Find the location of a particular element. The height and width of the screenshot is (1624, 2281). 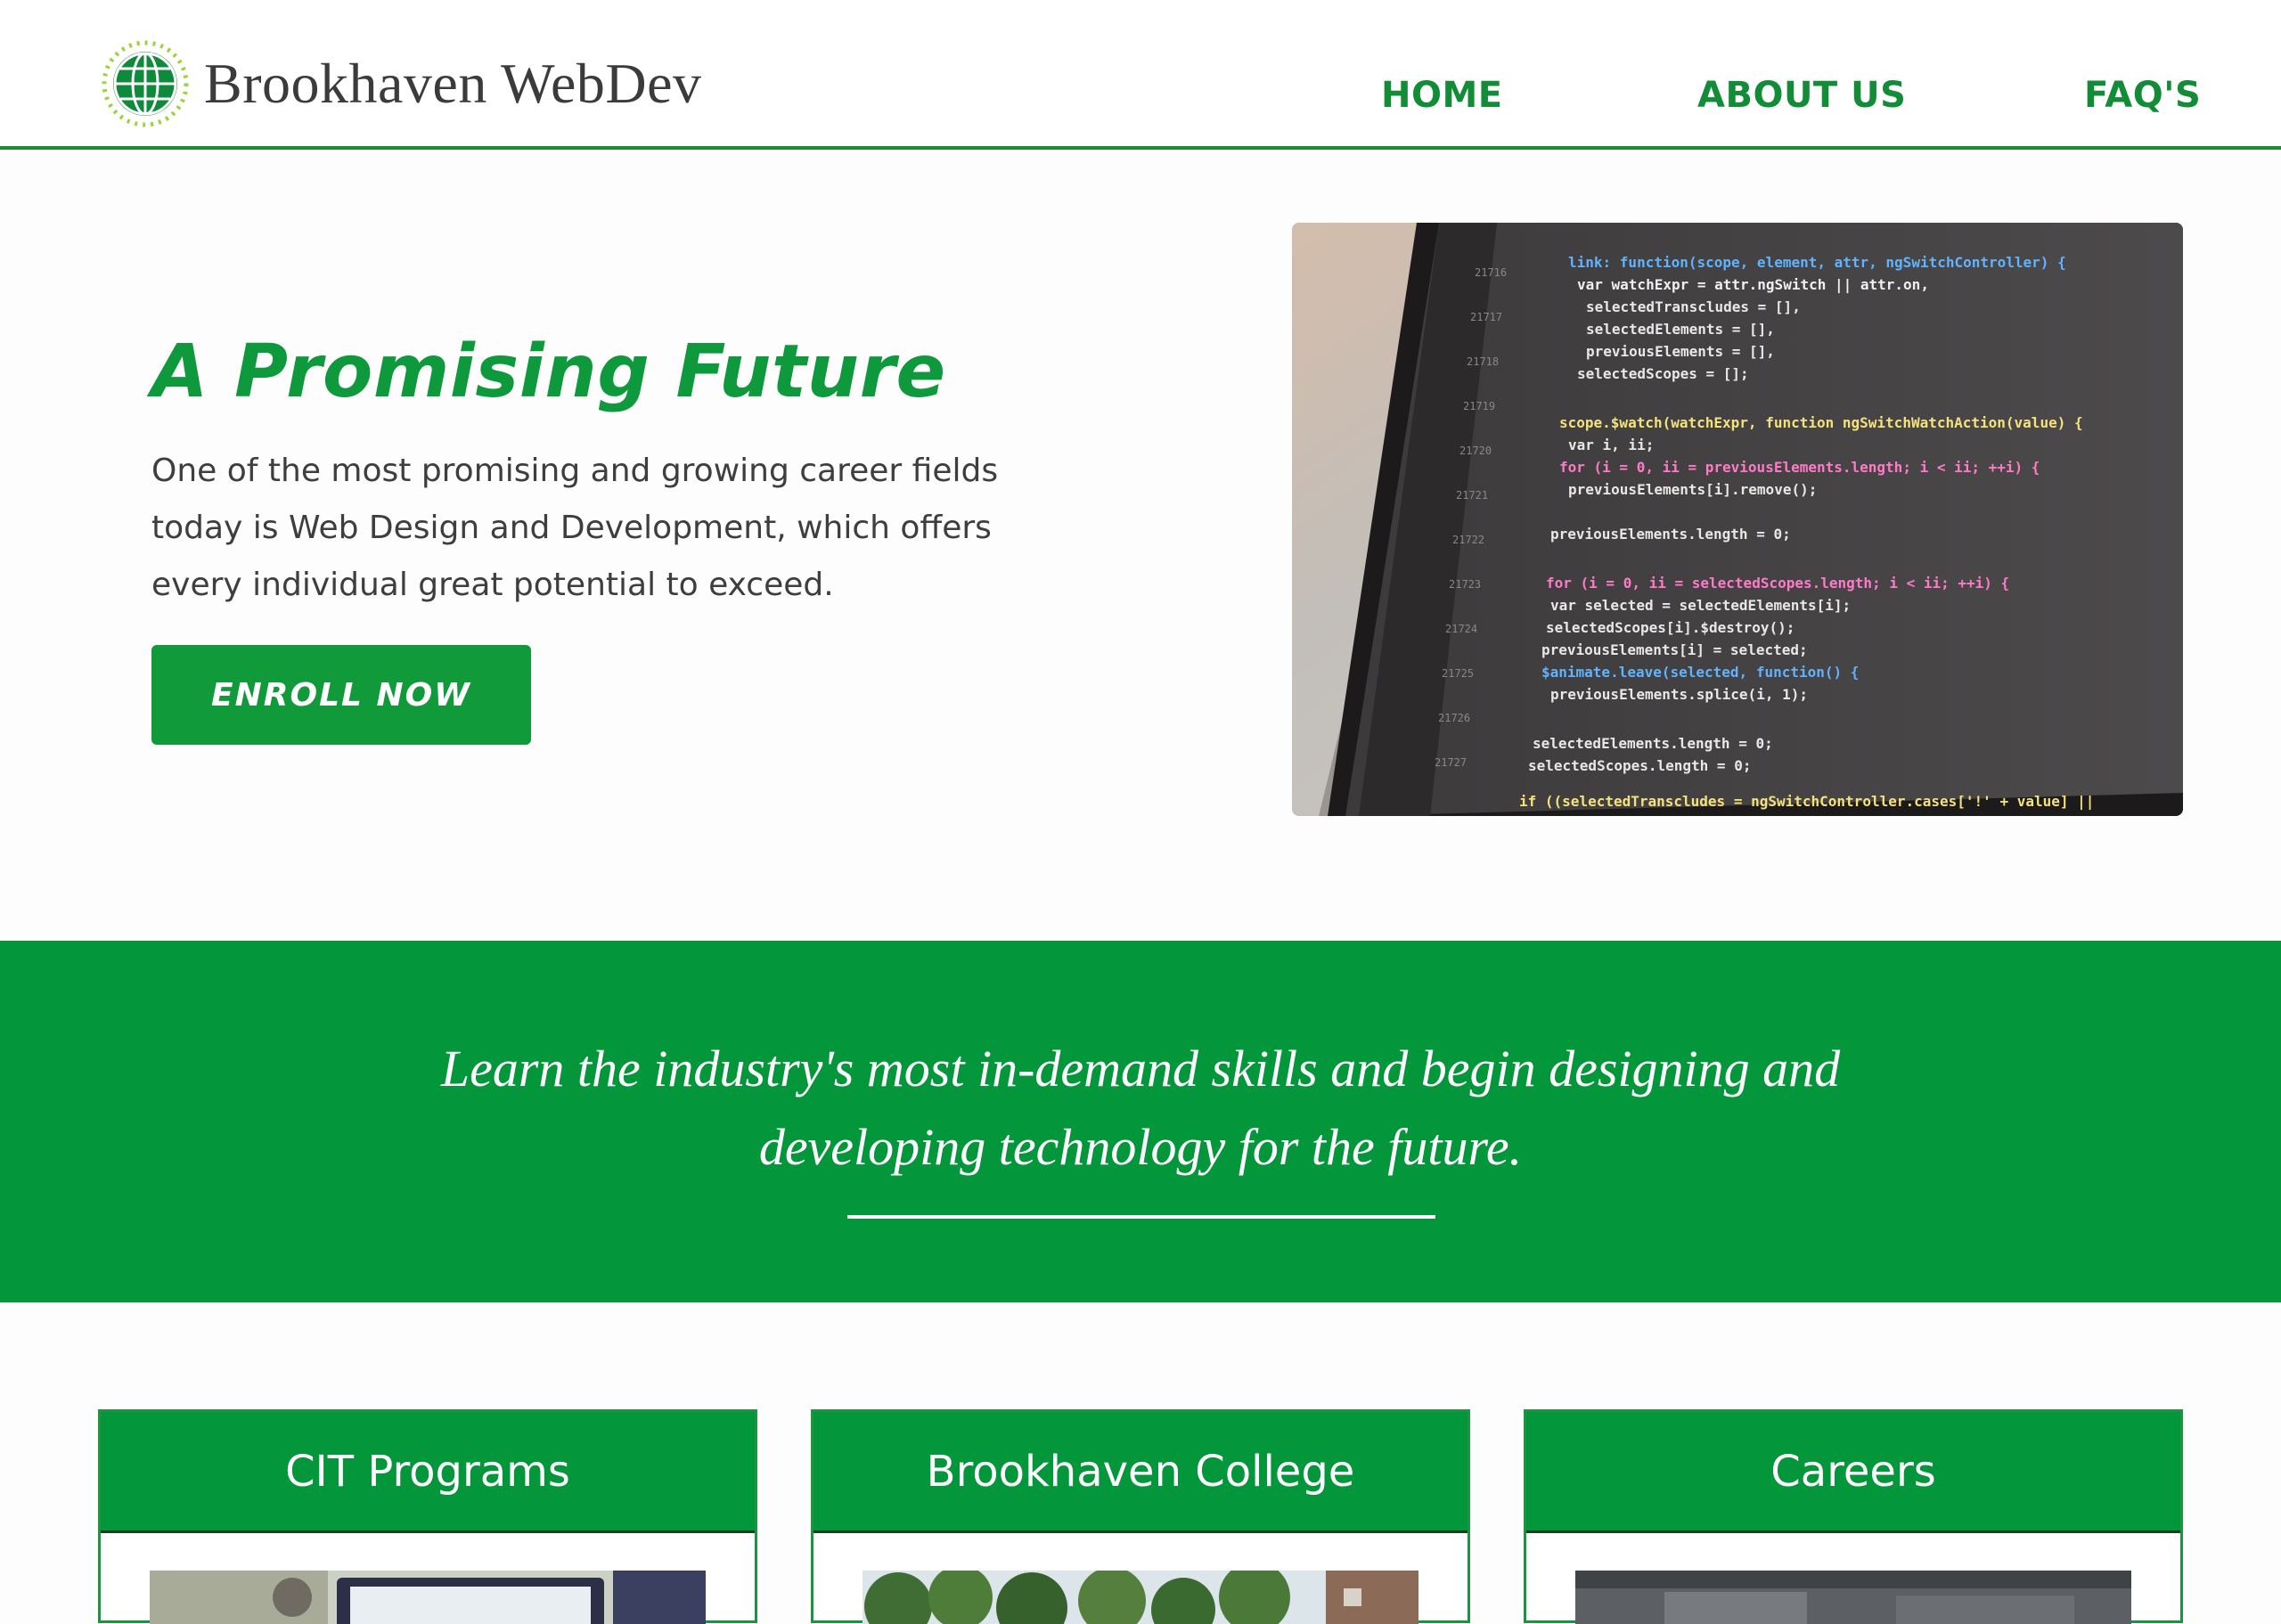

card-header: CIT Programs is located at coordinates (428, 1472).